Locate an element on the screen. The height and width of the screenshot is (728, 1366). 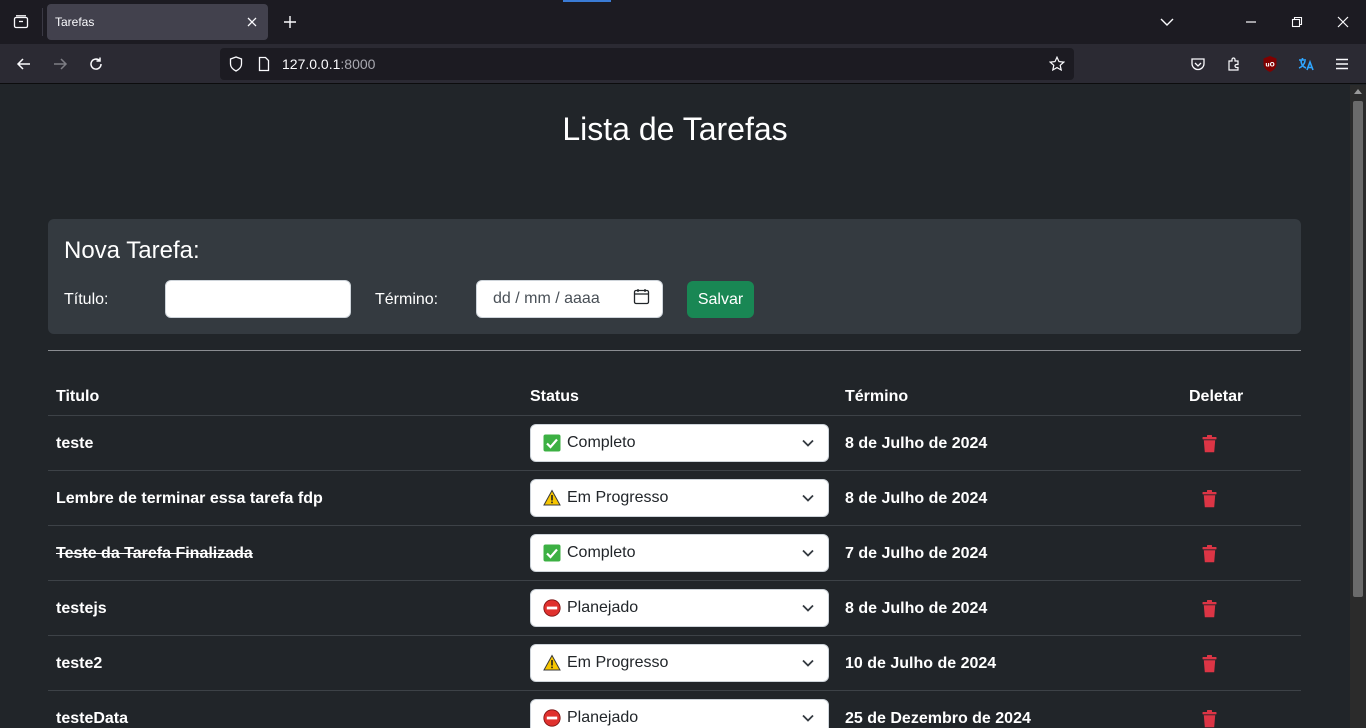
calendar-icon is located at coordinates (641, 299).